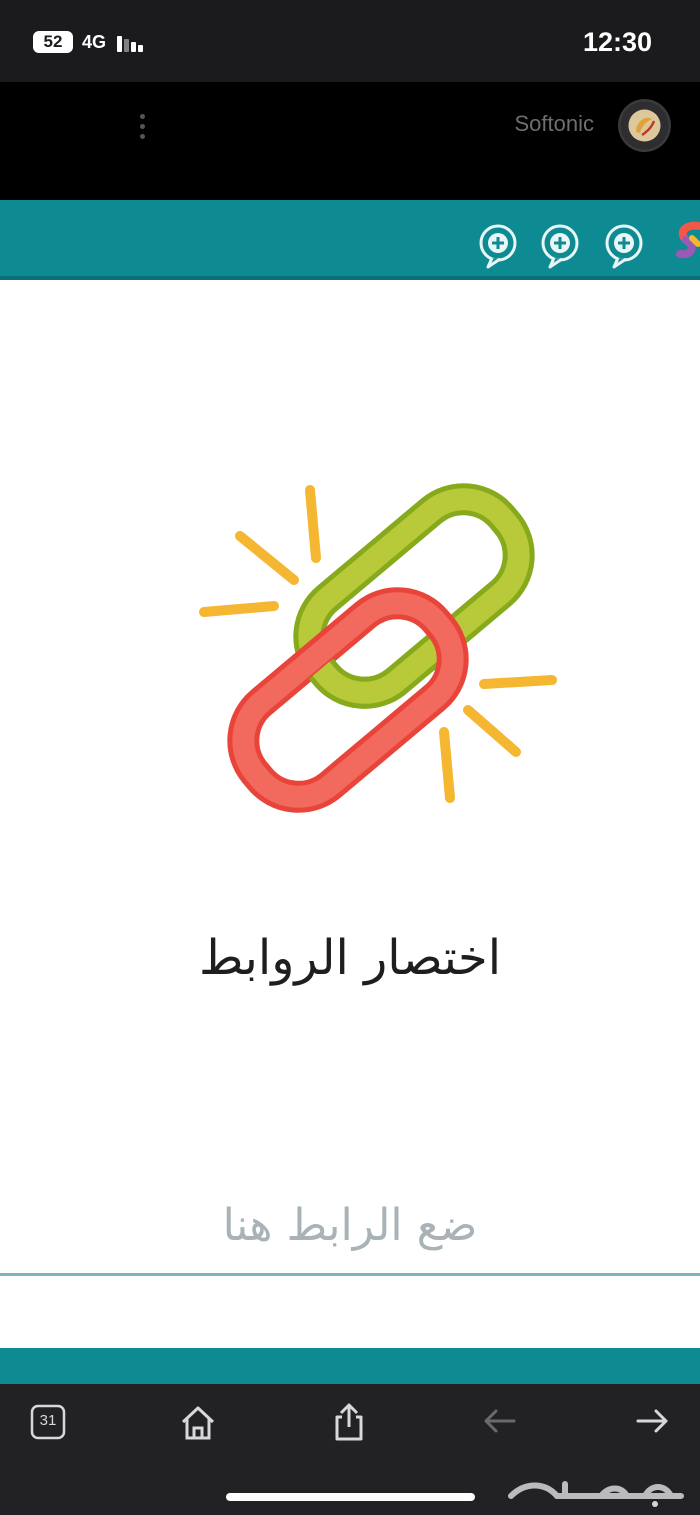  What do you see at coordinates (350, 240) in the screenshot?
I see `toolbar` at bounding box center [350, 240].